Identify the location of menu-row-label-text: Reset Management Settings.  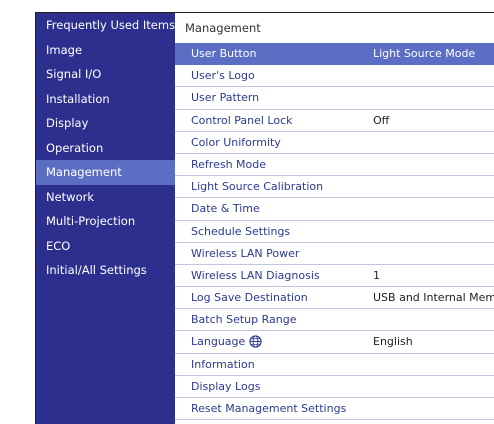
(269, 408).